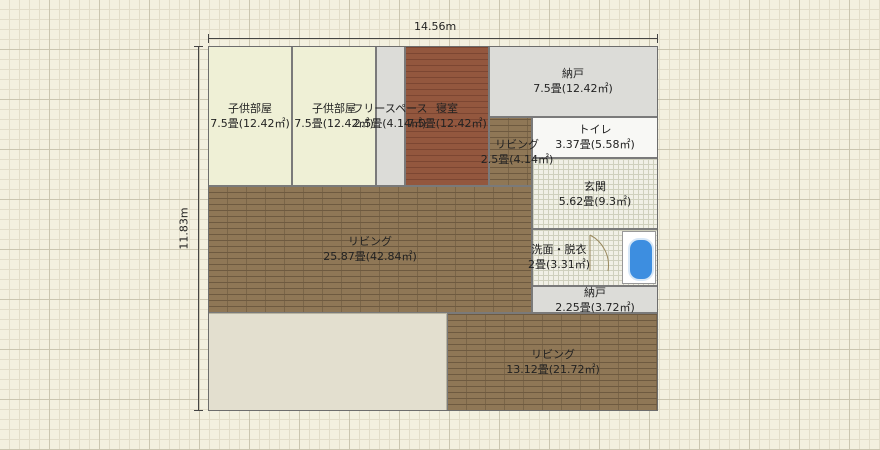 The image size is (880, 450). Describe the element at coordinates (553, 362) in the screenshot. I see `label-living-lower: リビング 13.12畳(21.72㎡)` at that location.